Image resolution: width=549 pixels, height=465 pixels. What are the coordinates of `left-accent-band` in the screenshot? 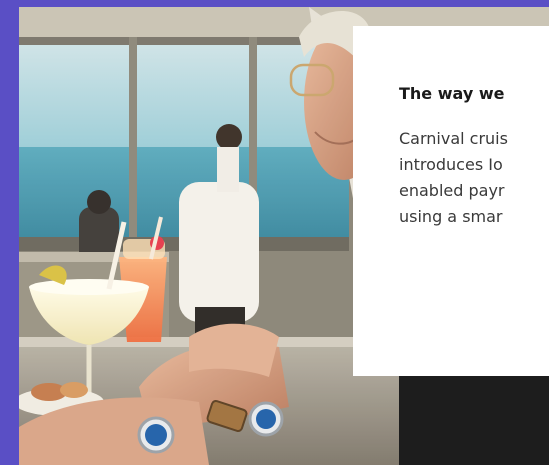 It's located at (9, 232).